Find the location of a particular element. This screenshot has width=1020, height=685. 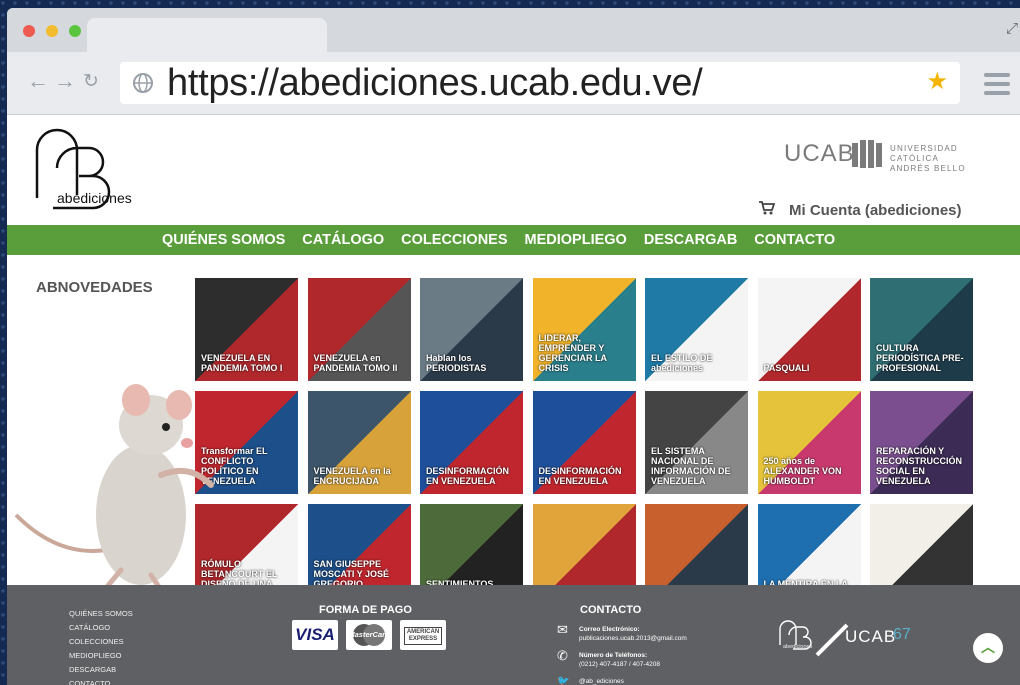

nav-item-cat-logo: CATÁLOGO is located at coordinates (343, 240).